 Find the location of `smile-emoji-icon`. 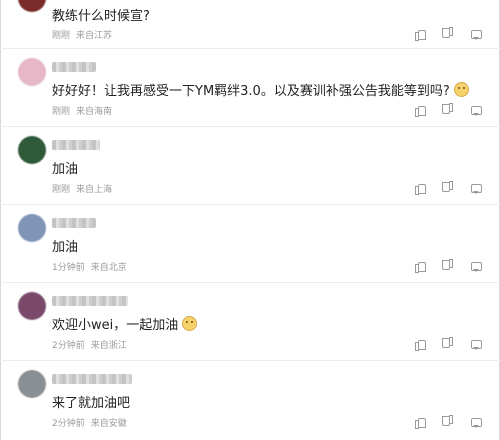

smile-emoji-icon is located at coordinates (461, 89).